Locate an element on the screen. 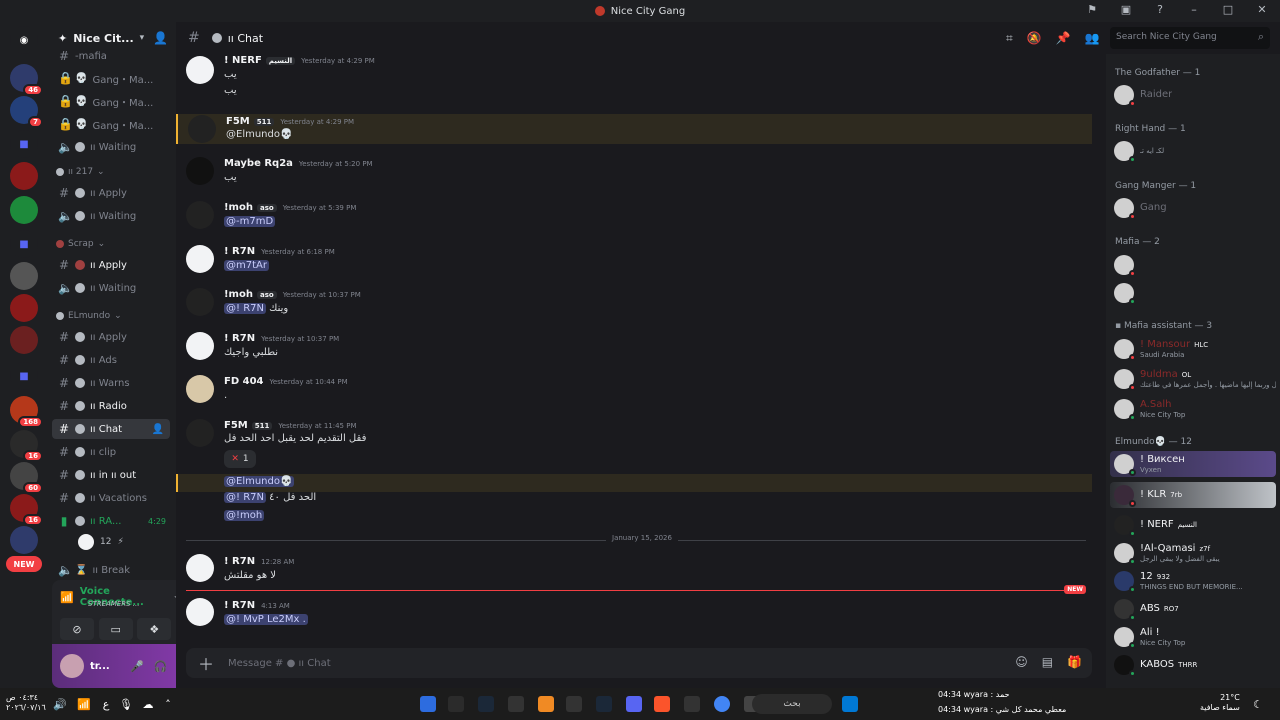  channel-item: # ıı in ıı out is located at coordinates (111, 475).